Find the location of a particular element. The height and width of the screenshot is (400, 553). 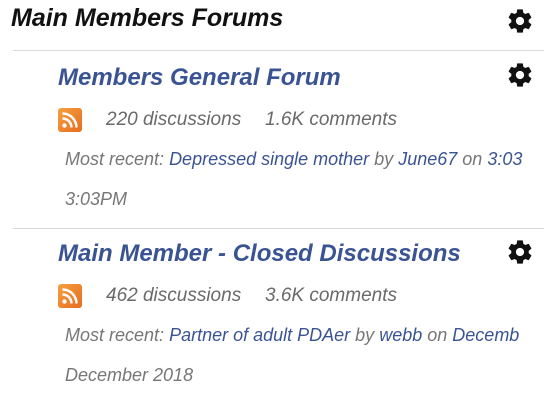

forum-divider is located at coordinates (278, 228).